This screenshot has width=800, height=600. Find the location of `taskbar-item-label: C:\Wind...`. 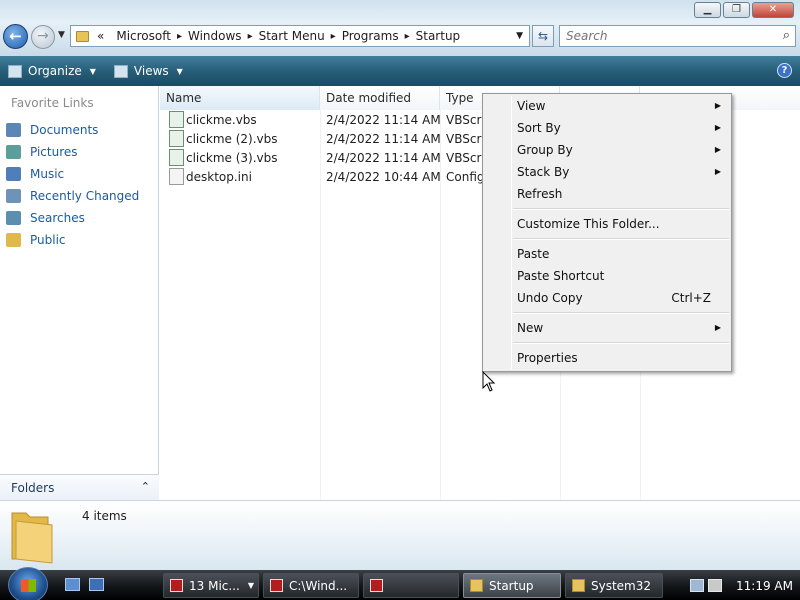

taskbar-item-label: C:\Wind... is located at coordinates (318, 585).